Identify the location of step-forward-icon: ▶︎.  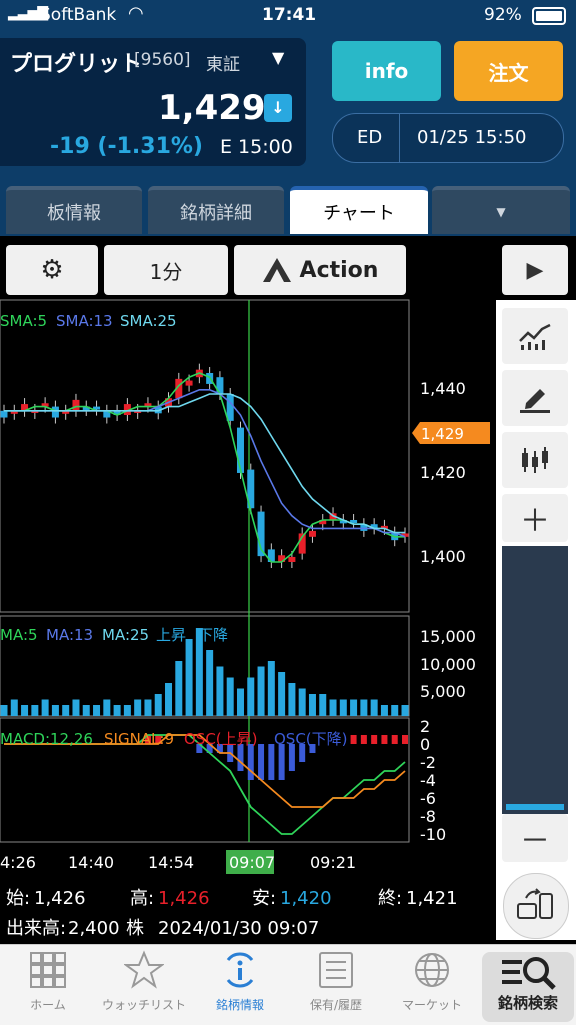
(535, 270).